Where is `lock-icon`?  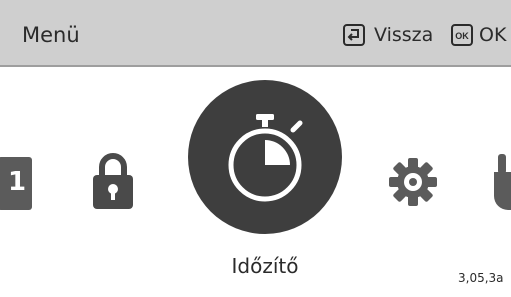
lock-icon is located at coordinates (113, 181).